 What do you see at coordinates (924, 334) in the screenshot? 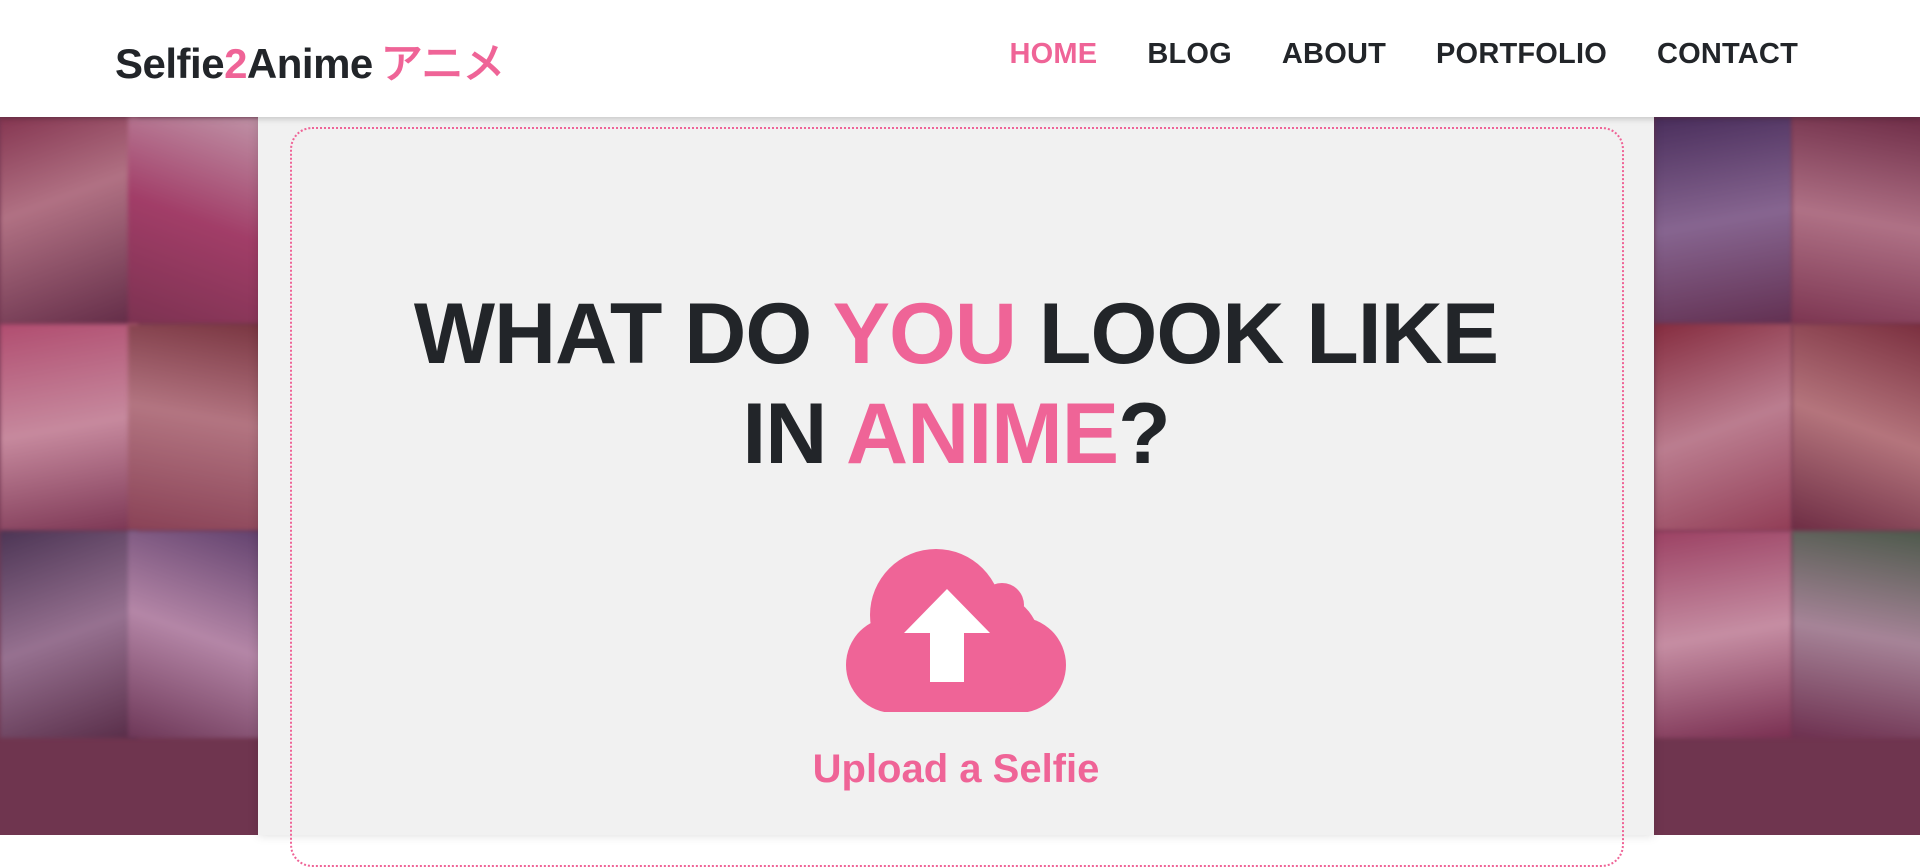
I see `headline-highlight-you: YOU` at bounding box center [924, 334].